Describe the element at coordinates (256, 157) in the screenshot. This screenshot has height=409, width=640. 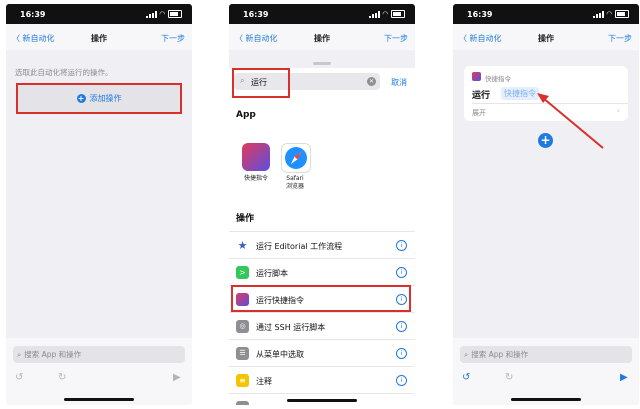
I see `shortcuts-app-icon` at that location.